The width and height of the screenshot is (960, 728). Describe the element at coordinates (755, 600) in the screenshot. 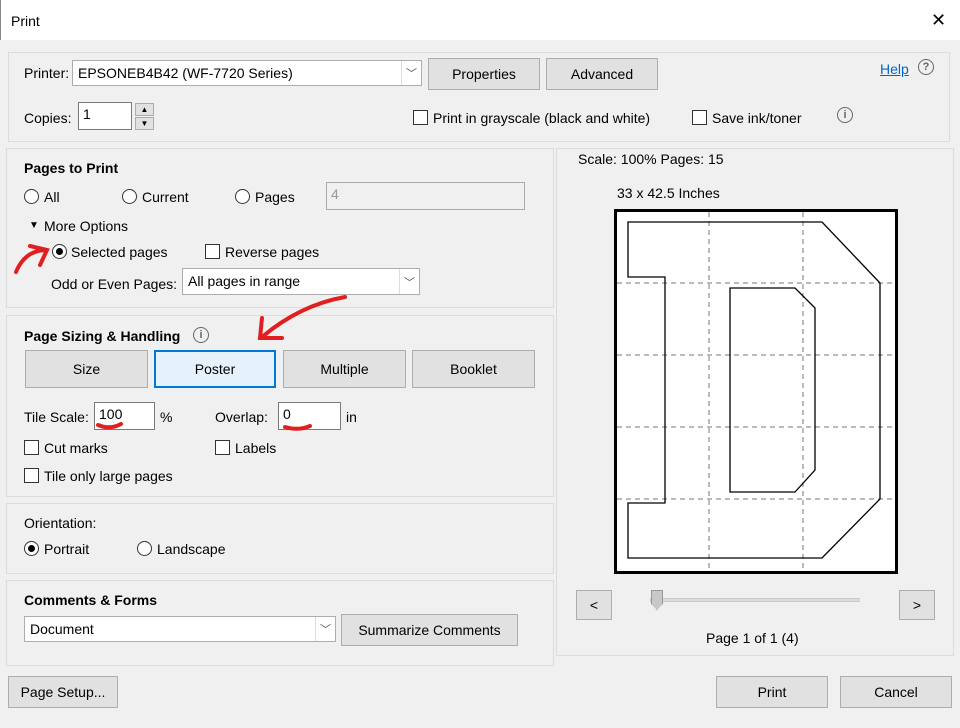

I see `page-slider` at that location.